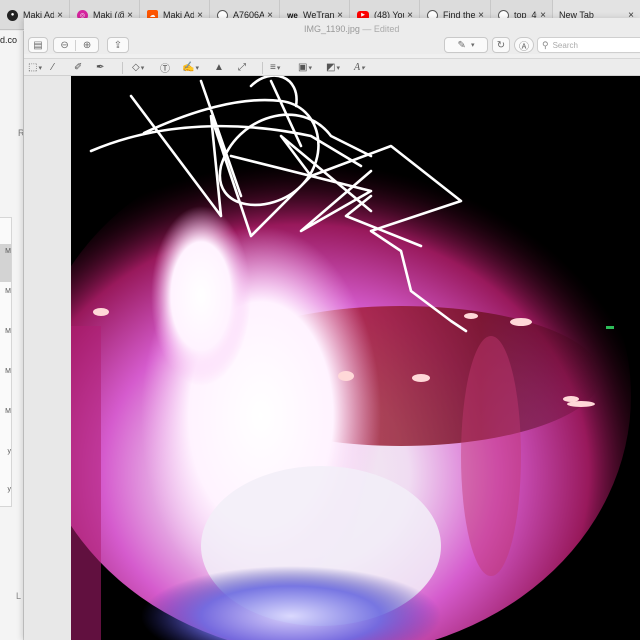 The height and width of the screenshot is (640, 640). I want to click on text-style-icon: A, so click(357, 67).